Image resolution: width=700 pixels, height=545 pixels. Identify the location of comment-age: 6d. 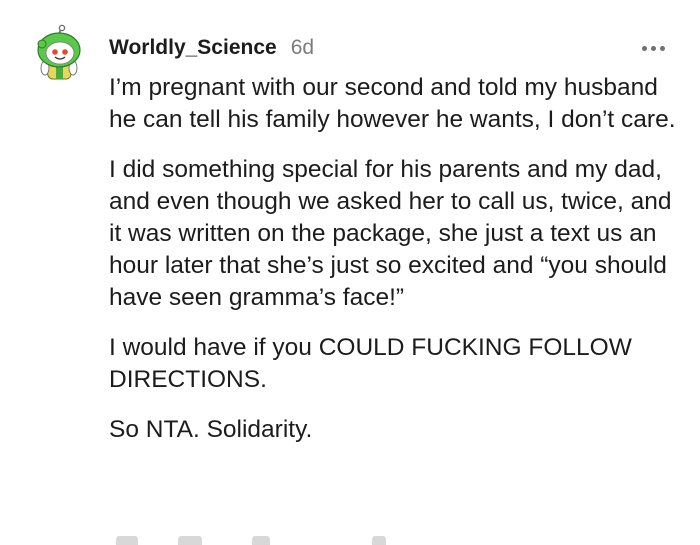
(302, 47).